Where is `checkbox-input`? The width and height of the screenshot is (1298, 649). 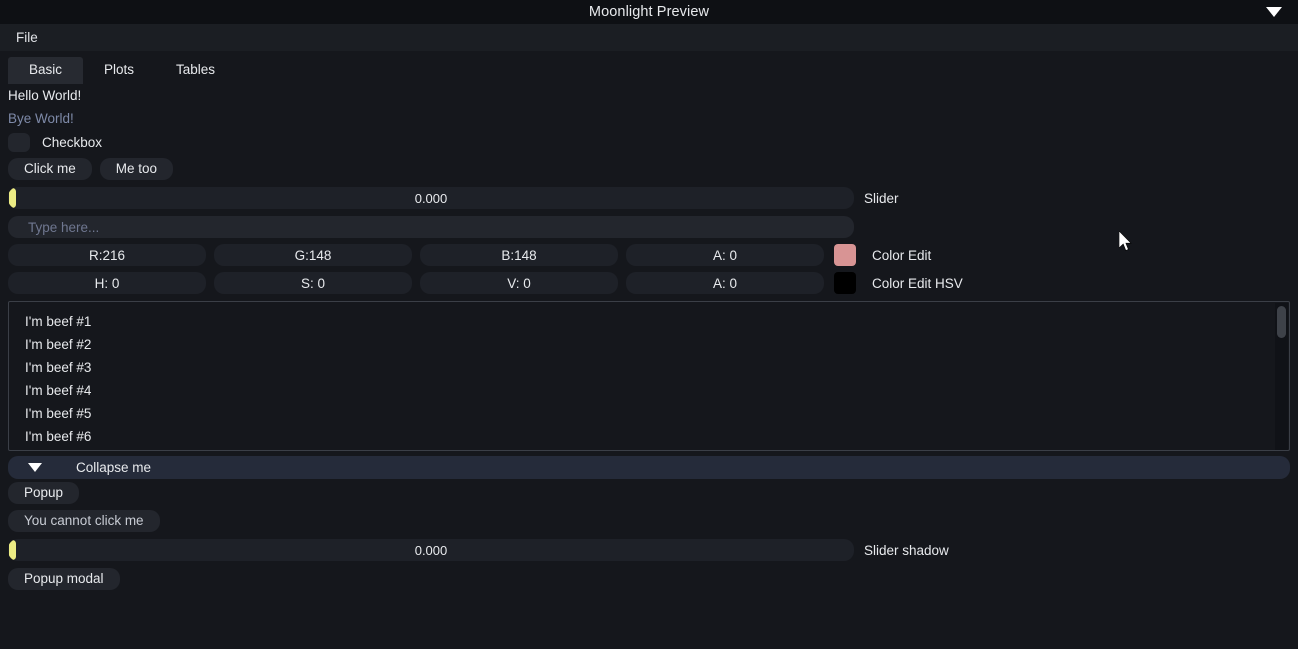 checkbox-input is located at coordinates (19, 142).